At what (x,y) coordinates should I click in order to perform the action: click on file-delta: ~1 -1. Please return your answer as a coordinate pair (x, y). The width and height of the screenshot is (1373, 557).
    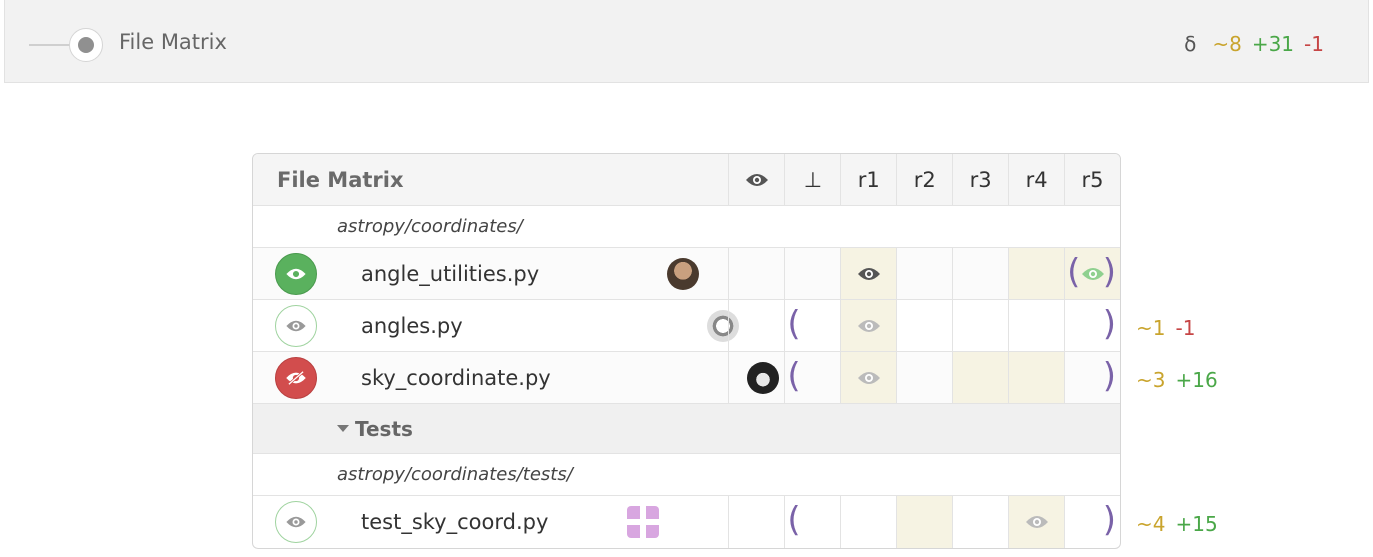
    Looking at the image, I should click on (1165, 328).